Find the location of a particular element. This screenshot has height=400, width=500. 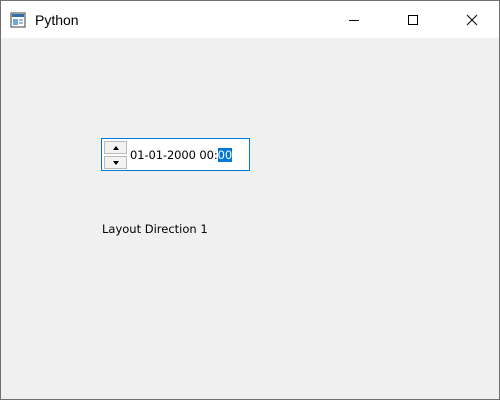

maximize-button is located at coordinates (413, 19).